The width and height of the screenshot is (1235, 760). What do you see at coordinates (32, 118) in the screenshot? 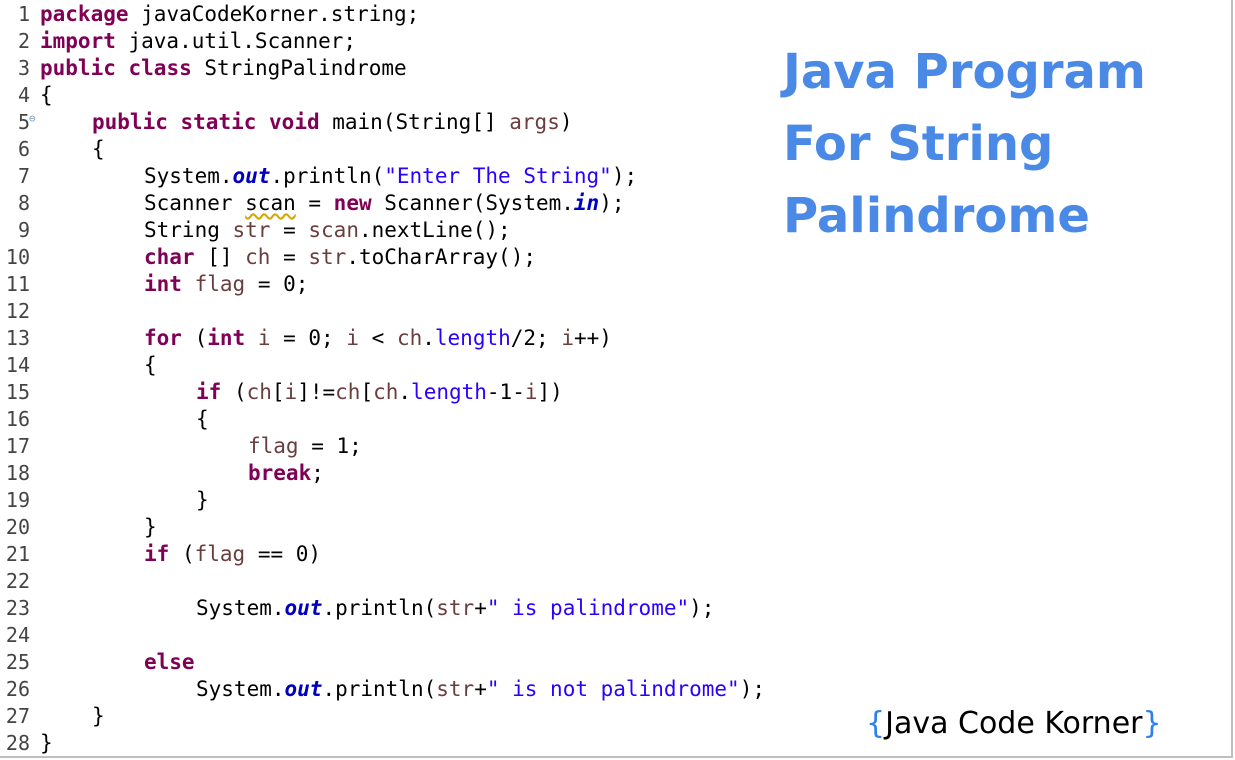
I see `fold-toggle-icon: ⊖` at bounding box center [32, 118].